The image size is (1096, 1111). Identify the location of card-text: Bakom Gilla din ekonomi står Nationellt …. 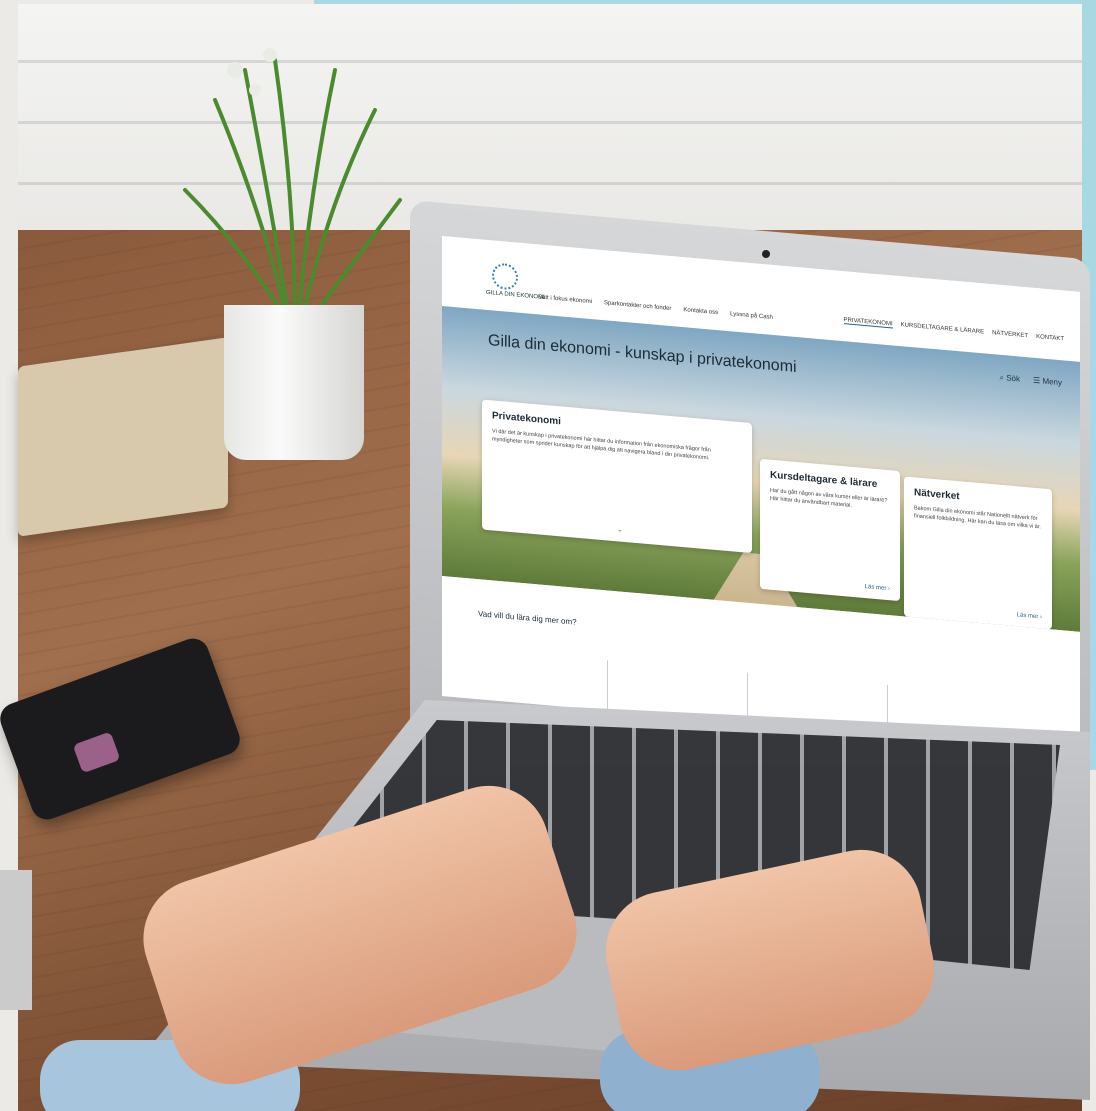
(977, 518).